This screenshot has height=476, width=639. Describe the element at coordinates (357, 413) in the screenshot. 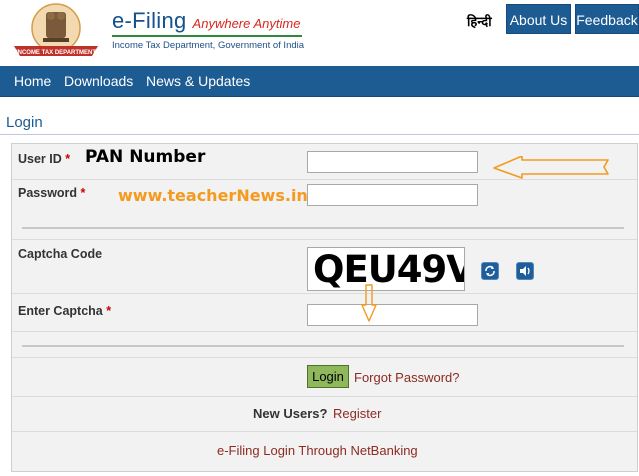

I see `register-link: Register` at that location.